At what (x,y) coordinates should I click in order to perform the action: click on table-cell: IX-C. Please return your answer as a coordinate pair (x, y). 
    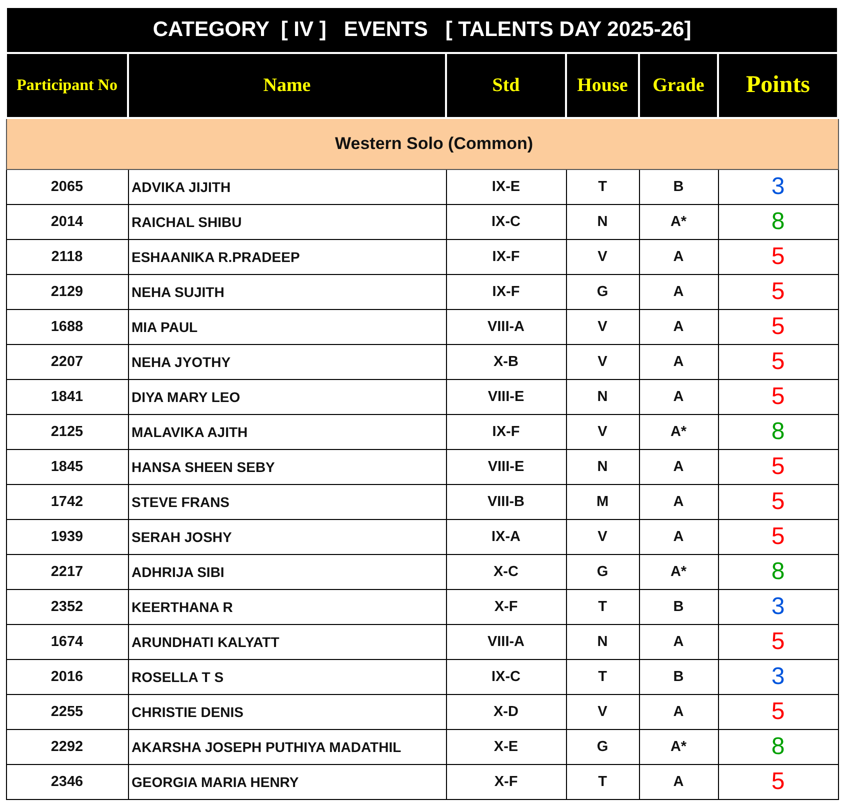
    Looking at the image, I should click on (506, 677).